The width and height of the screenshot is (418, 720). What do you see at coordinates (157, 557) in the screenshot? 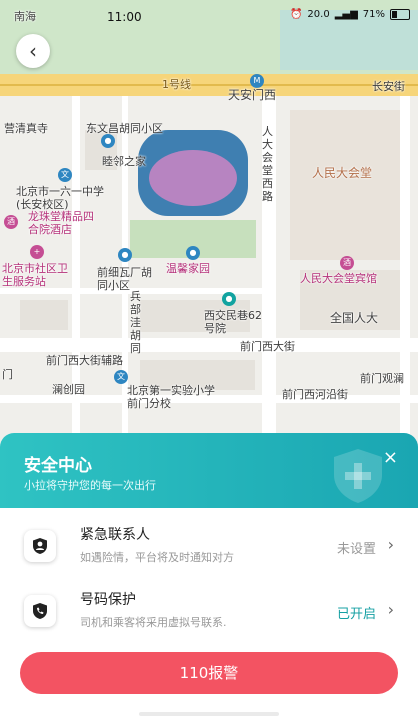
I see `row-subtitle: 如遇险情，平台将及时通知对方` at bounding box center [157, 557].